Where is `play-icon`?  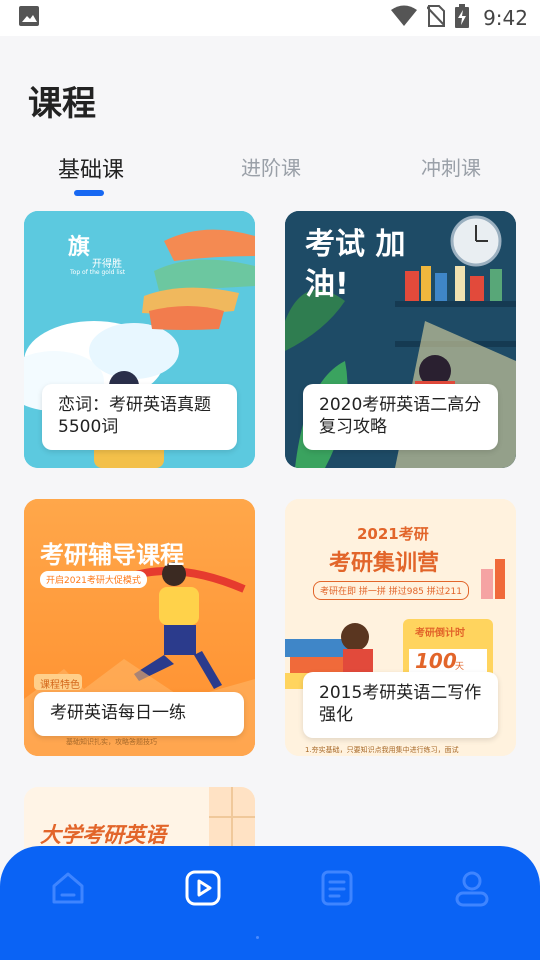
play-icon is located at coordinates (203, 888).